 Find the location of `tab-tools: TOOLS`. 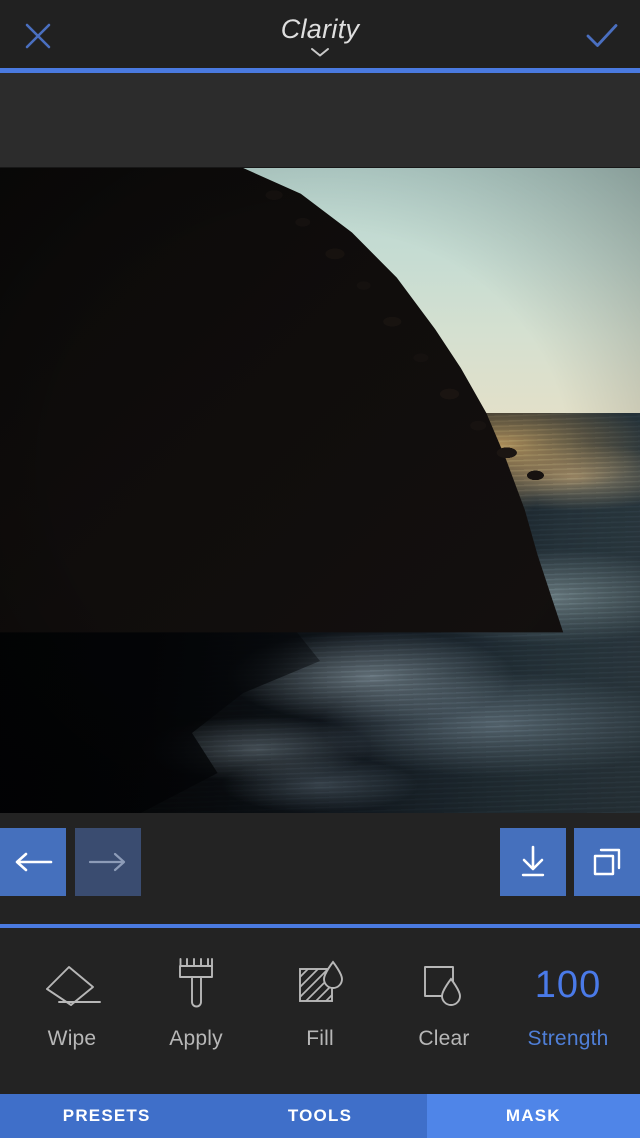

tab-tools: TOOLS is located at coordinates (320, 1116).